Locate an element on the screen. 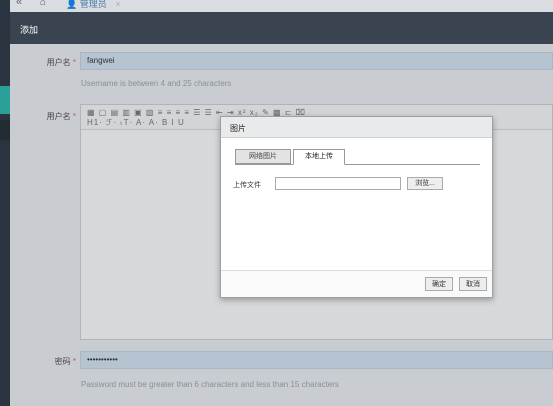 The image size is (553, 406). tab-web-image: 网络图片 is located at coordinates (263, 156).